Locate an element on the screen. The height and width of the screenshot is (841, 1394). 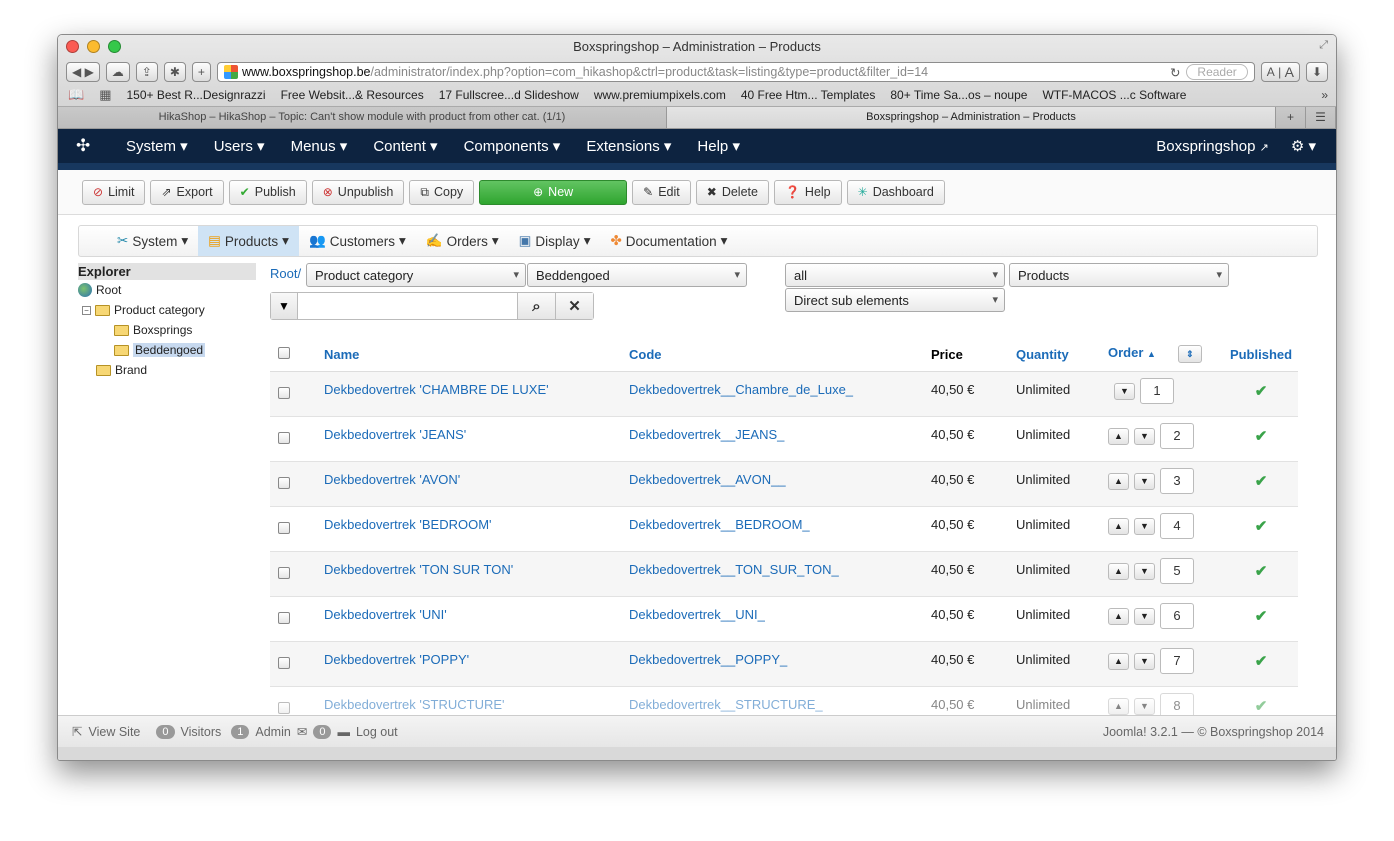
sort-by-quantity: Quantity is located at coordinates (1062, 354).